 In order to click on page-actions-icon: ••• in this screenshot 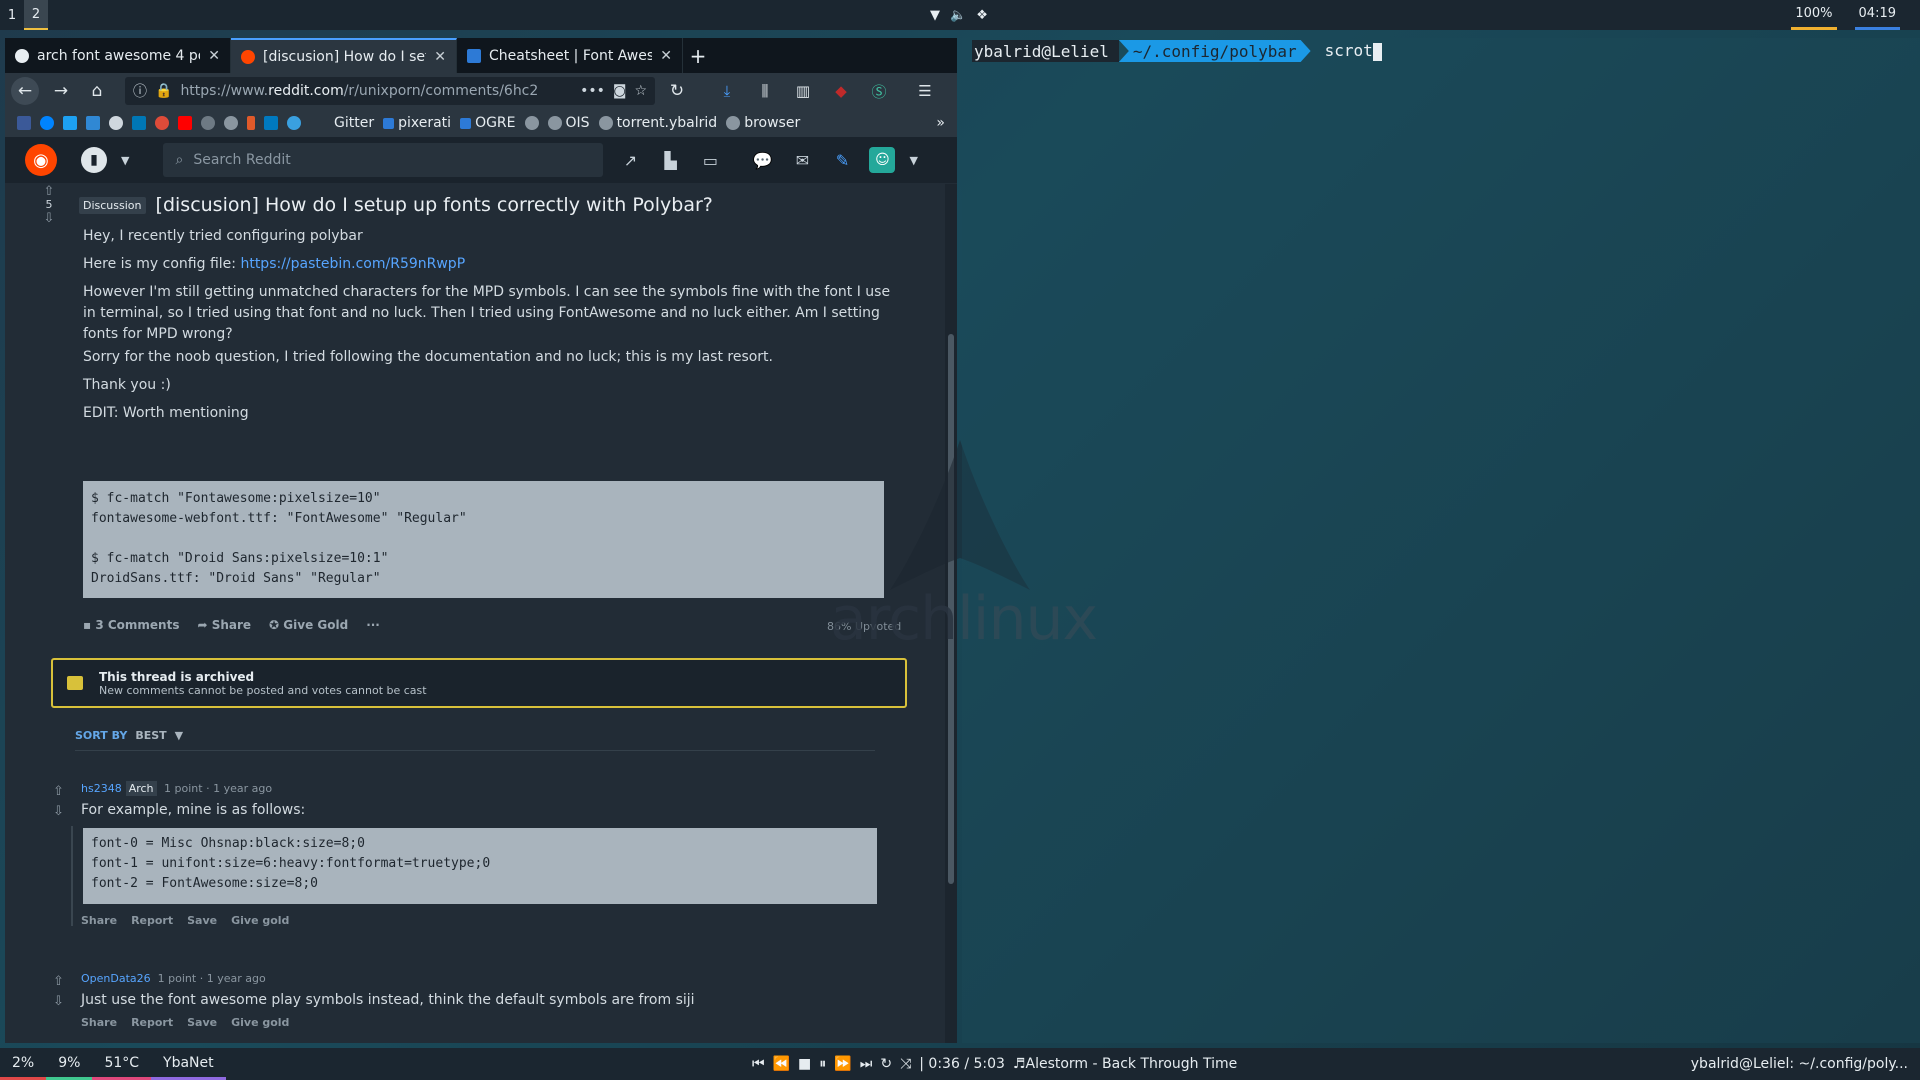, I will do `click(592, 91)`.